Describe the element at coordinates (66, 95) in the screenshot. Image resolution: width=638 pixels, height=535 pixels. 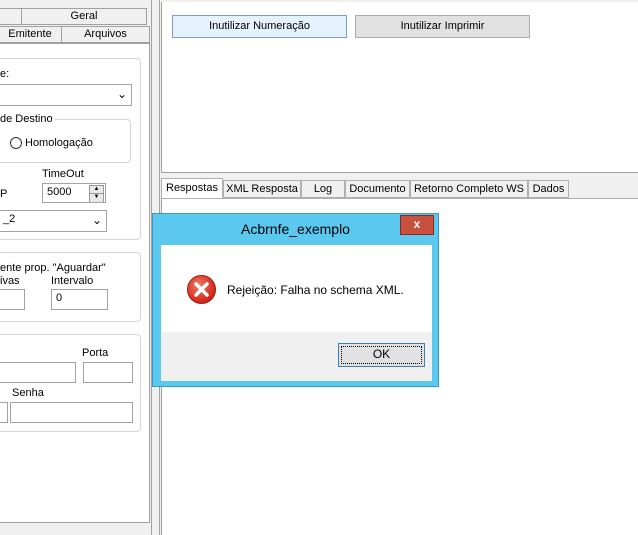
I see `uf-select: ⌄` at that location.